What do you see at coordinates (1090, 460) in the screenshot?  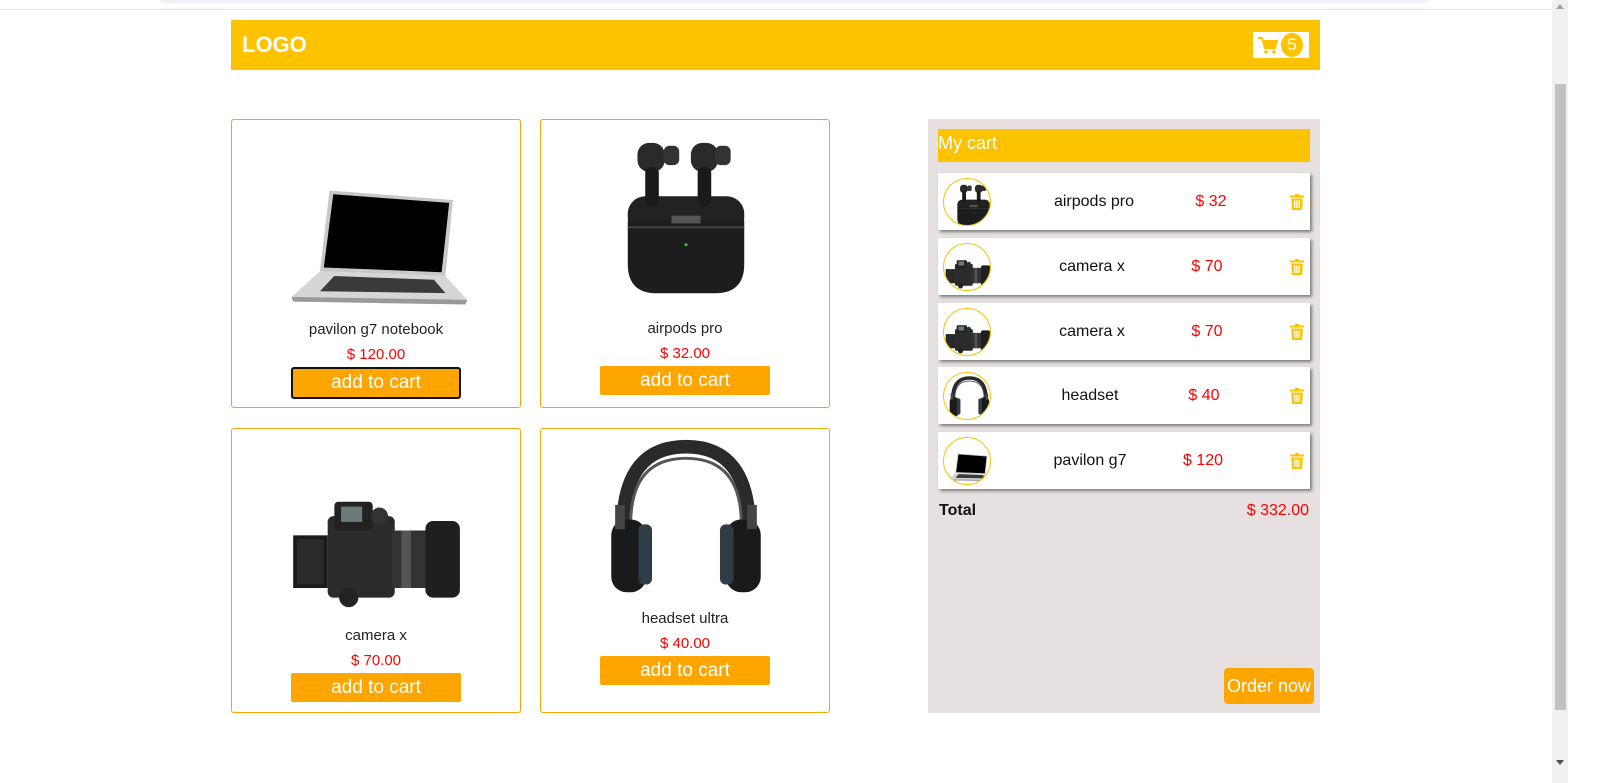 I see `cart-item-name: pavilon g7` at bounding box center [1090, 460].